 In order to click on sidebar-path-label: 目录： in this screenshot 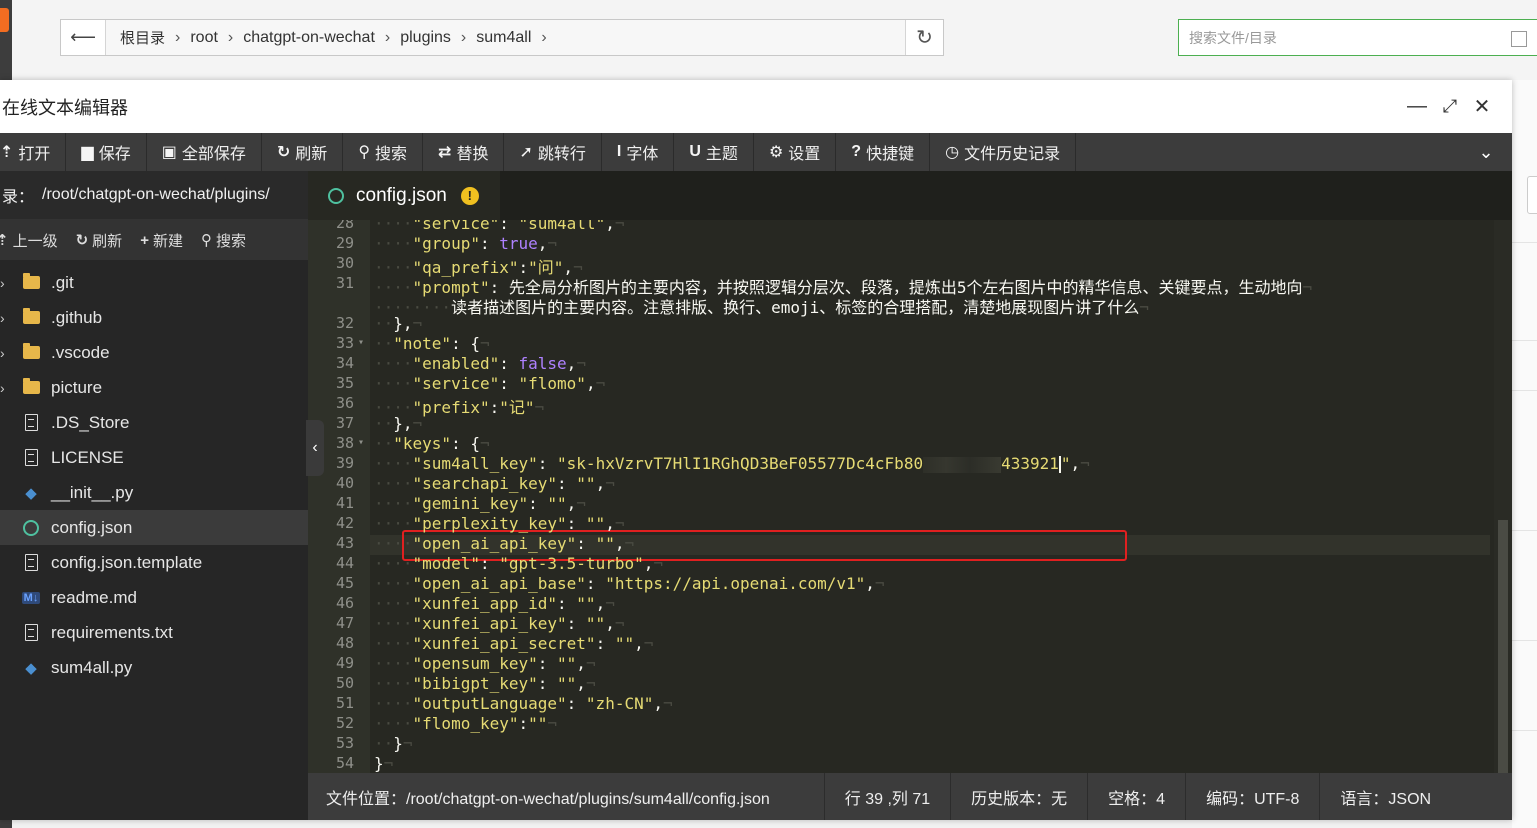, I will do `click(17, 197)`.